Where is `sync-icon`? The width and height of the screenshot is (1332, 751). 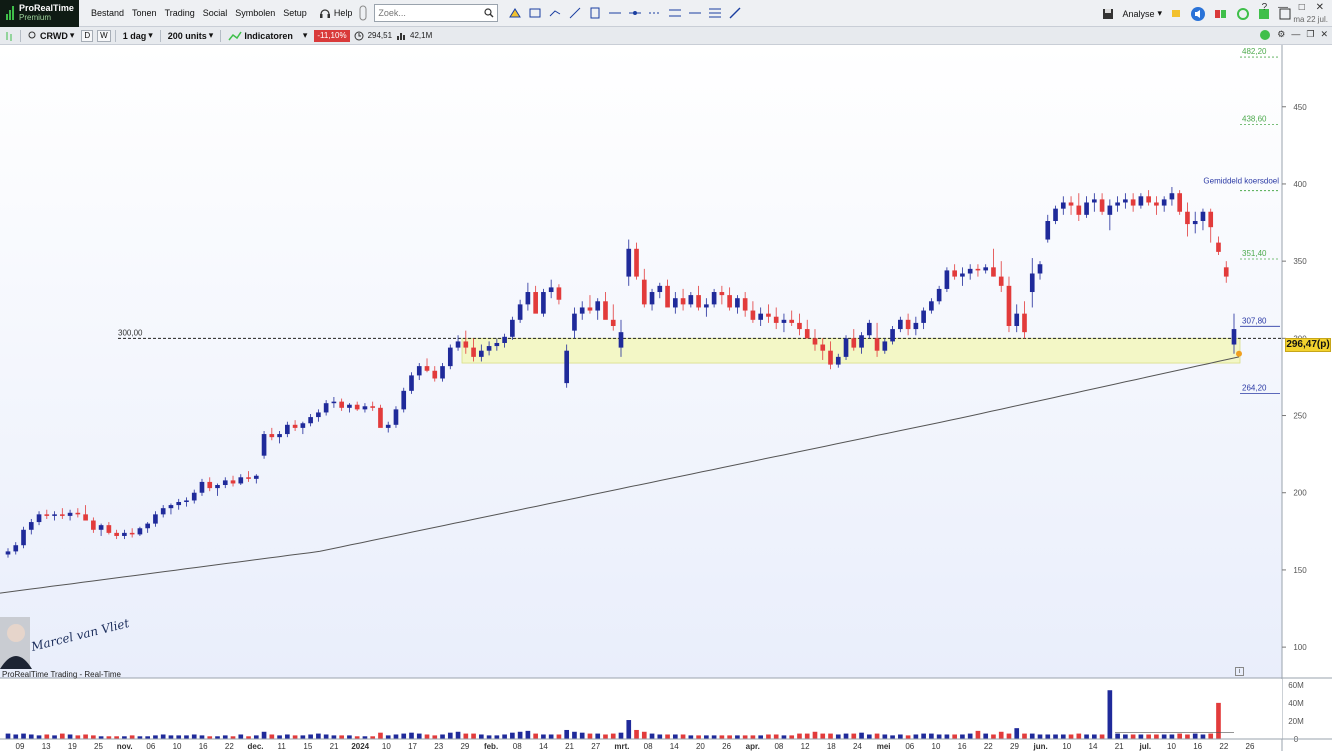
sync-icon is located at coordinates (1265, 35).